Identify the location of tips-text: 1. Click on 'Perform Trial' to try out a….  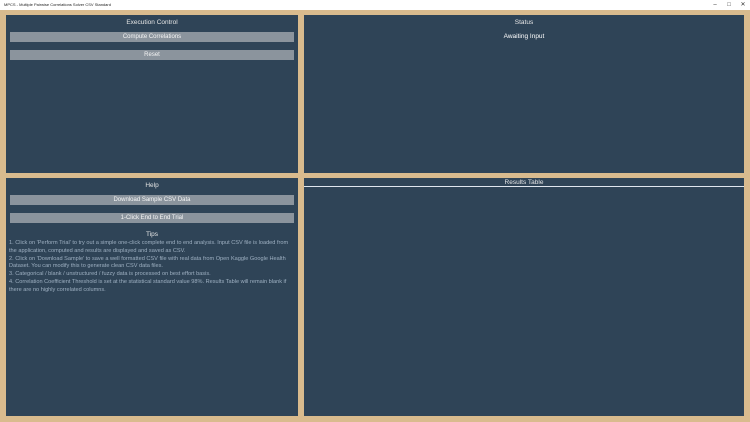
(151, 267).